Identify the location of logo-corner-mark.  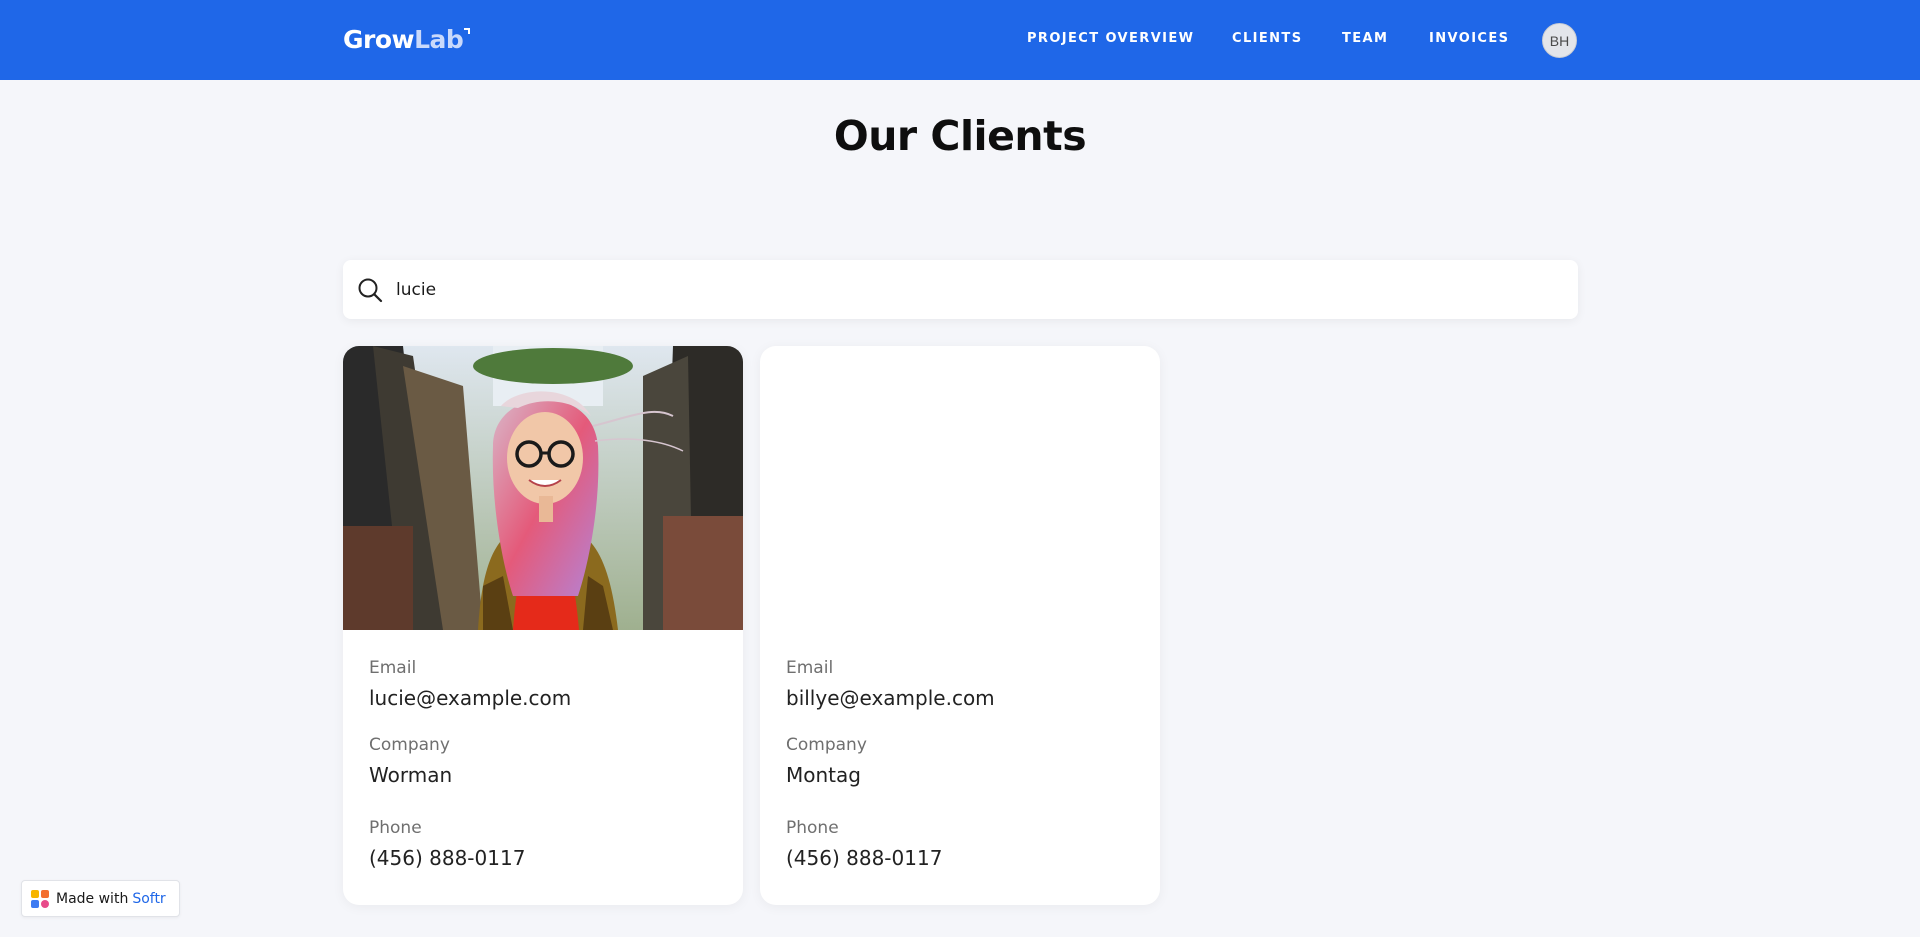
(467, 31).